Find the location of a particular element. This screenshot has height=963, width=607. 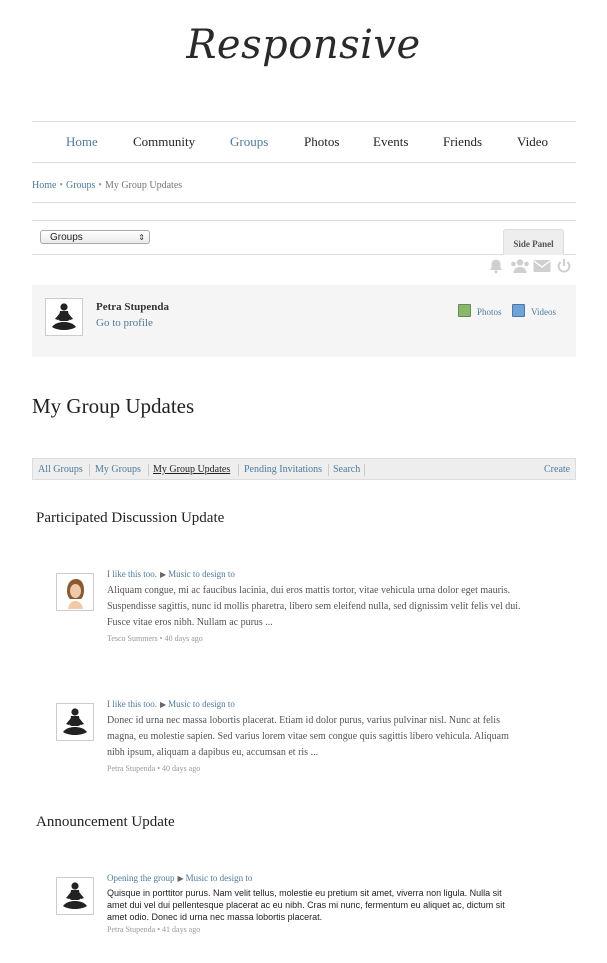

groups-select: Groups ⇕ is located at coordinates (95, 237).